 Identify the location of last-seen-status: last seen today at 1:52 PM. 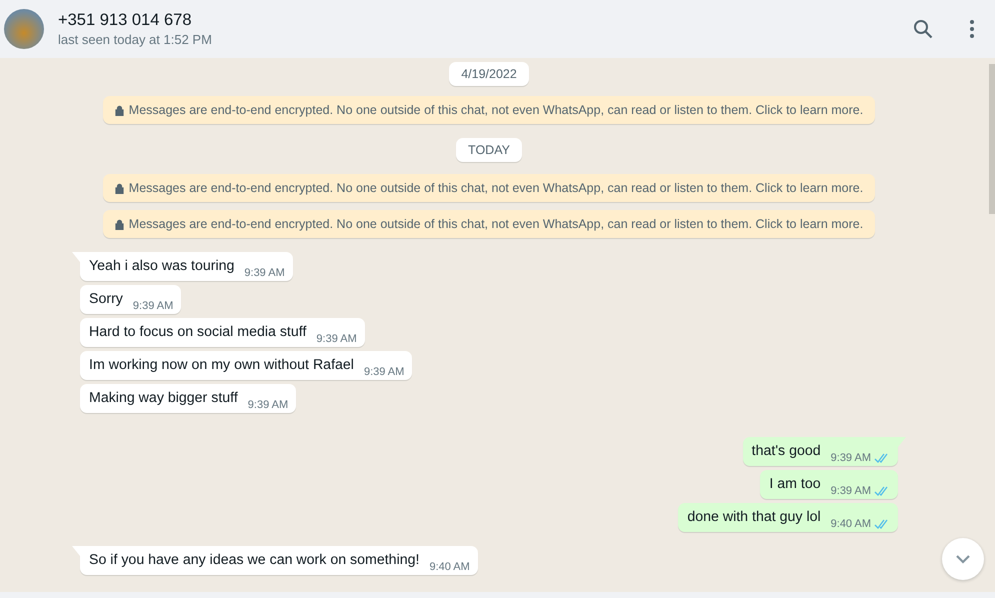
(135, 39).